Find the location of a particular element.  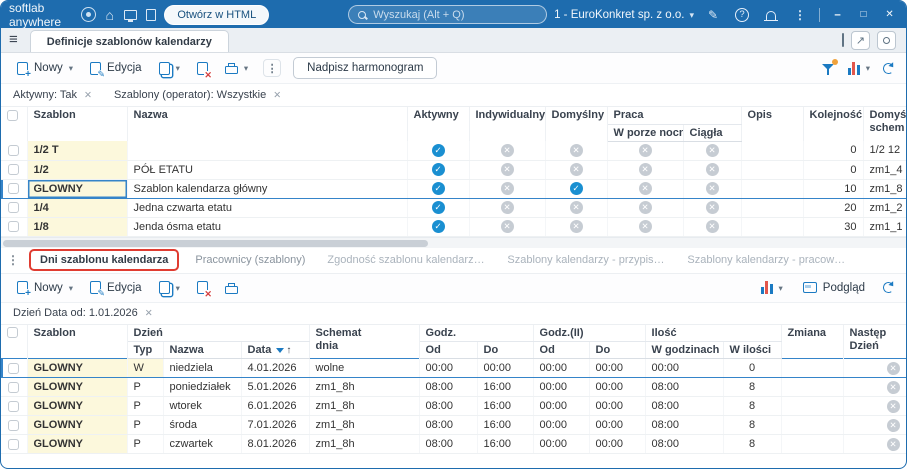

cell-szablon: 1/8 is located at coordinates (77, 227).